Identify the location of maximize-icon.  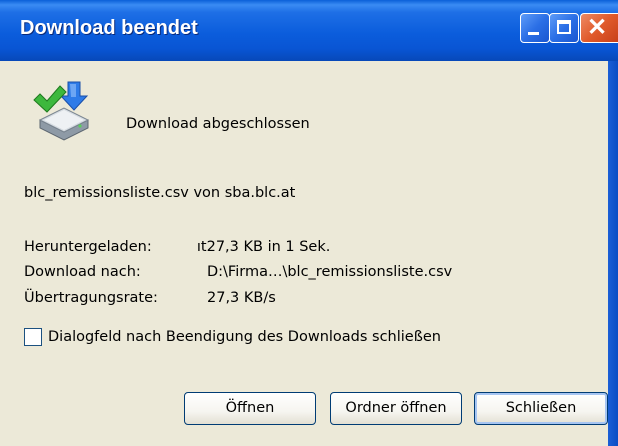
(564, 27).